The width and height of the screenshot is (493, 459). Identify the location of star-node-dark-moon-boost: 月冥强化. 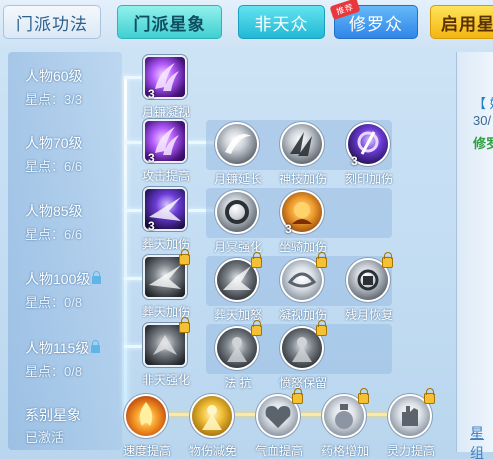
(238, 223).